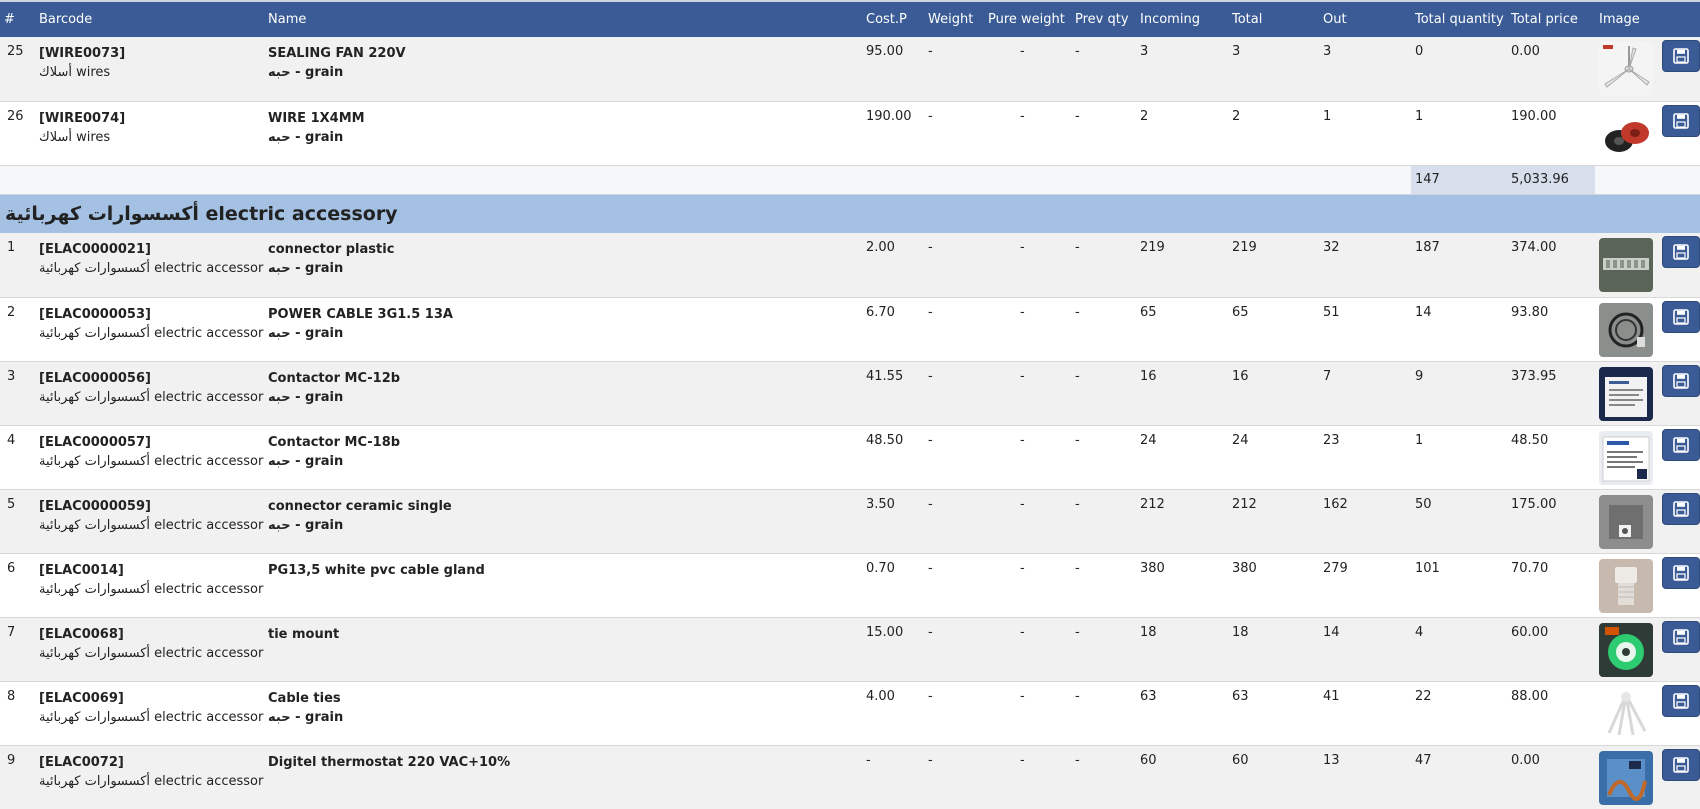 The width and height of the screenshot is (1700, 809). Describe the element at coordinates (563, 585) in the screenshot. I see `name-cell: PG13,5 white pvc cable gland` at that location.